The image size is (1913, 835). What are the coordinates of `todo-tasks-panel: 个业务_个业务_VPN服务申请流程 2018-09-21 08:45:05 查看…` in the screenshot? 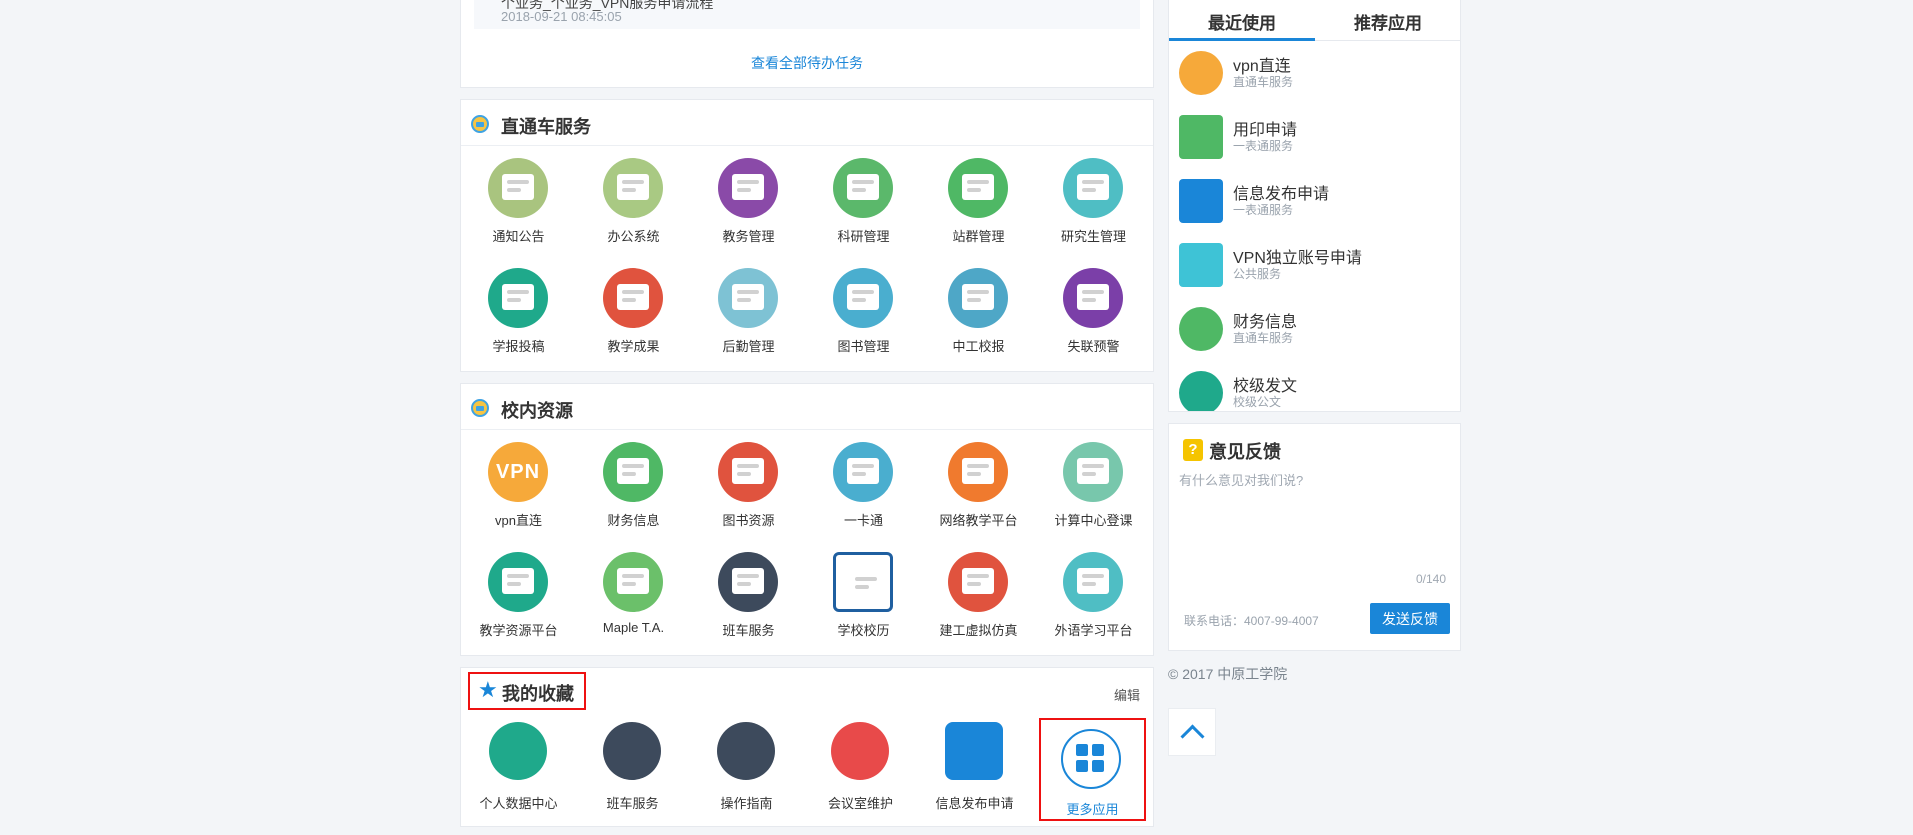 It's located at (807, 44).